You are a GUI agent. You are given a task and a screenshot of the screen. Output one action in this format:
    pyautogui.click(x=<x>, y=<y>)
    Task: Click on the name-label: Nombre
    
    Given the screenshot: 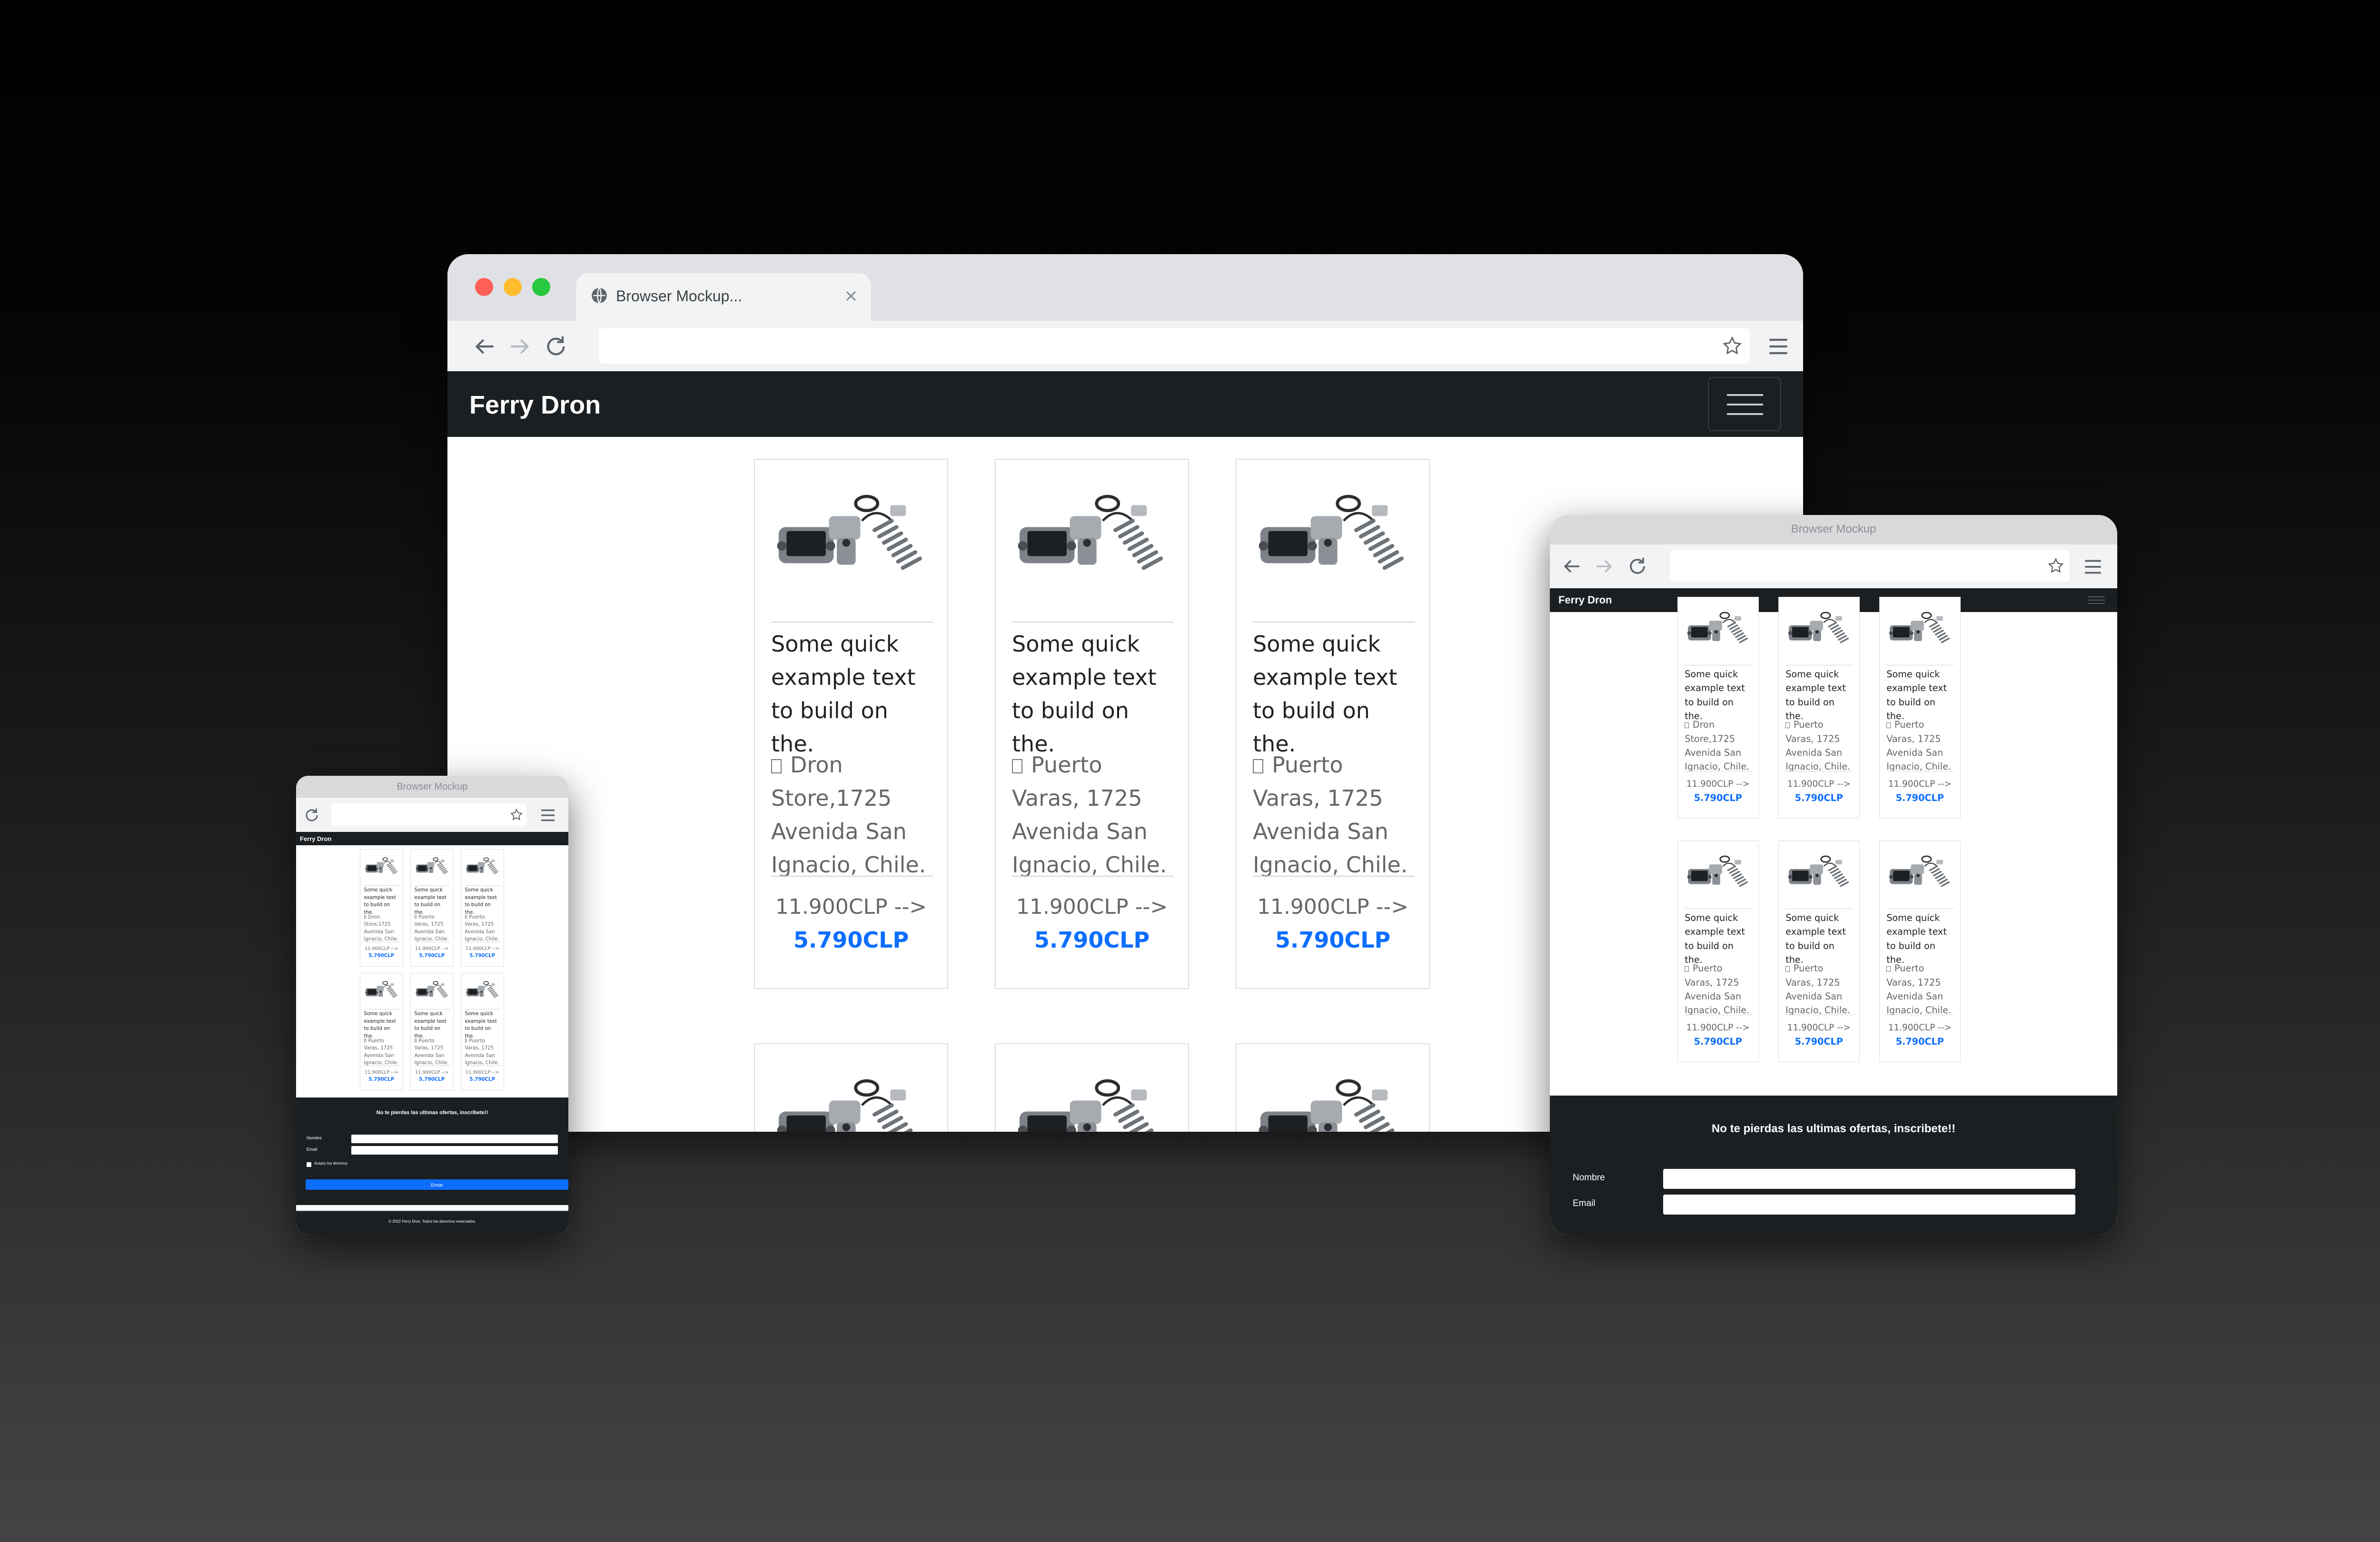 What is the action you would take?
    pyautogui.click(x=1589, y=1178)
    